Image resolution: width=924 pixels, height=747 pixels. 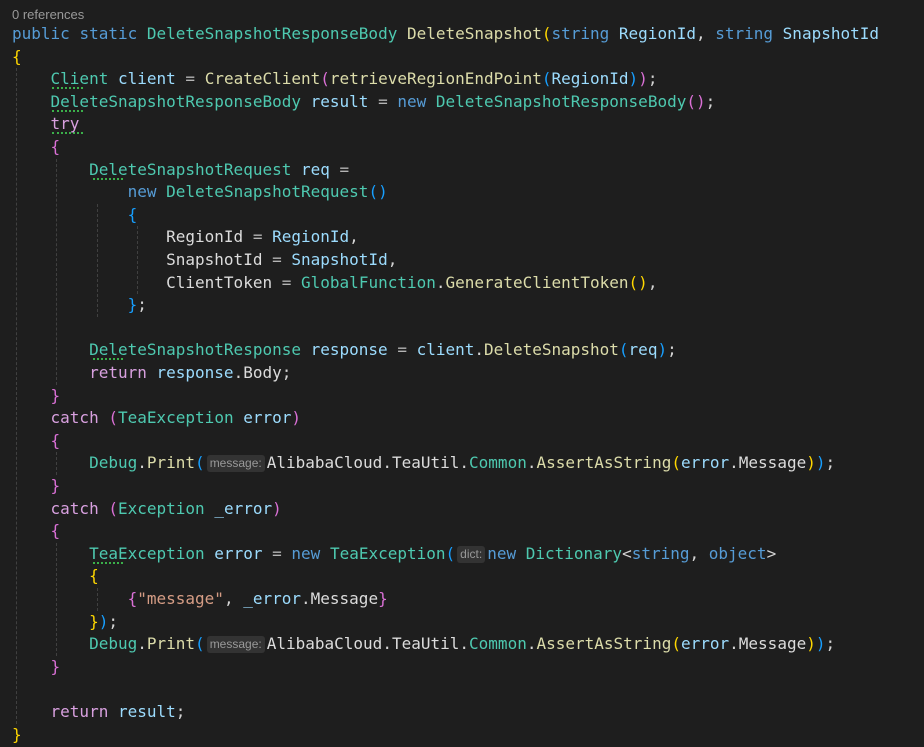 What do you see at coordinates (48, 15) in the screenshot?
I see `code-lens-references: 0 references` at bounding box center [48, 15].